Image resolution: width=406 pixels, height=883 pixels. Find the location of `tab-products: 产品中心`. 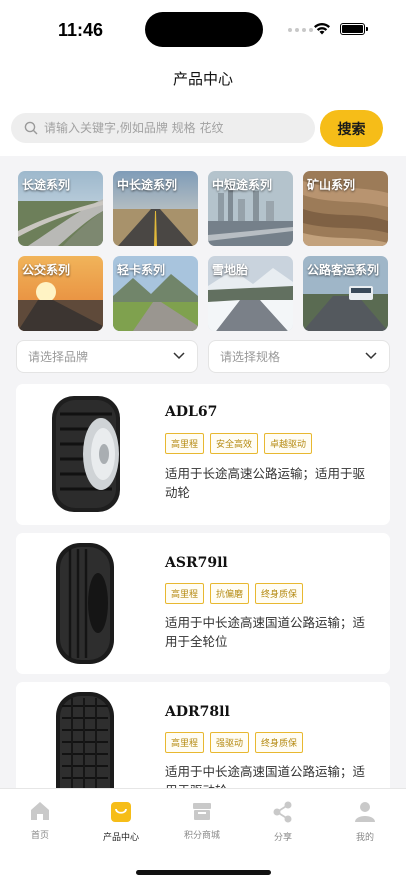

tab-products: 产品中心 is located at coordinates (121, 822).